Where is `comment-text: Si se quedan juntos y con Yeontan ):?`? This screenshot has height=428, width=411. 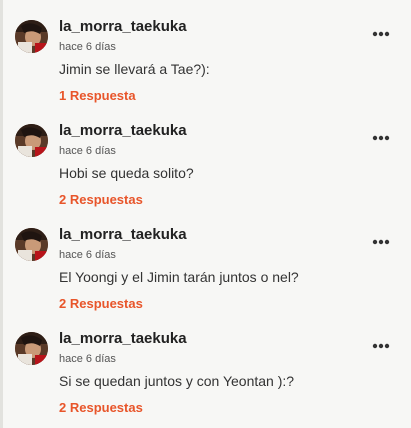 comment-text: Si se quedan juntos y con Yeontan ):? is located at coordinates (177, 381).